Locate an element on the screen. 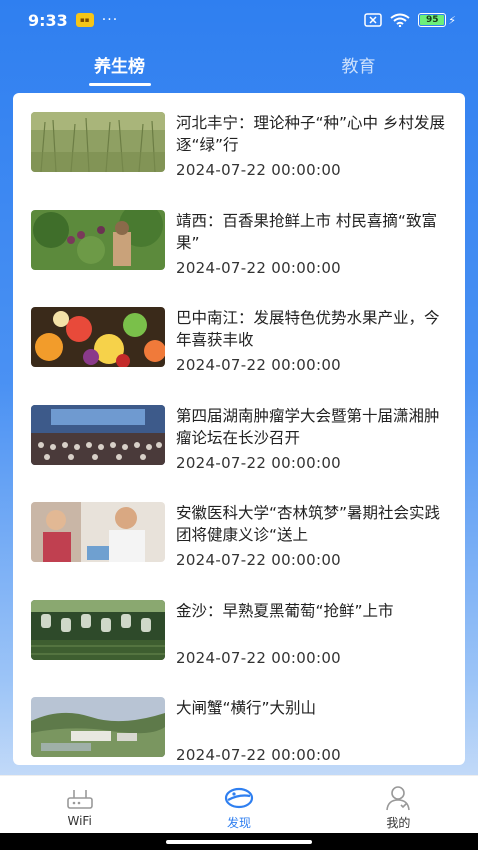 This screenshot has height=850, width=478. tab-label: 教育 is located at coordinates (358, 67).